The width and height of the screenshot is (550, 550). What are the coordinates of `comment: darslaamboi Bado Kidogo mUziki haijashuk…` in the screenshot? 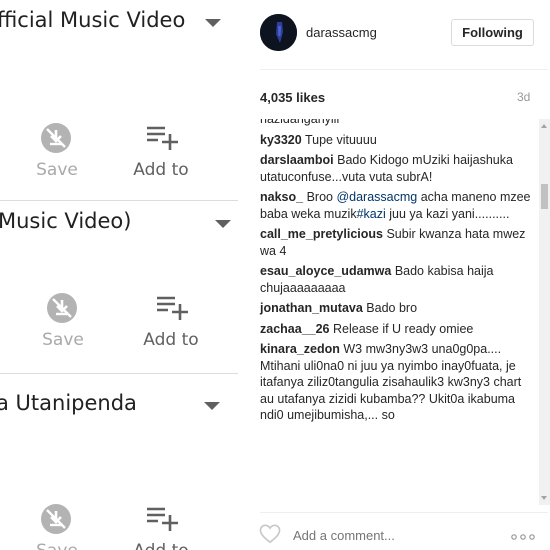 It's located at (397, 168).